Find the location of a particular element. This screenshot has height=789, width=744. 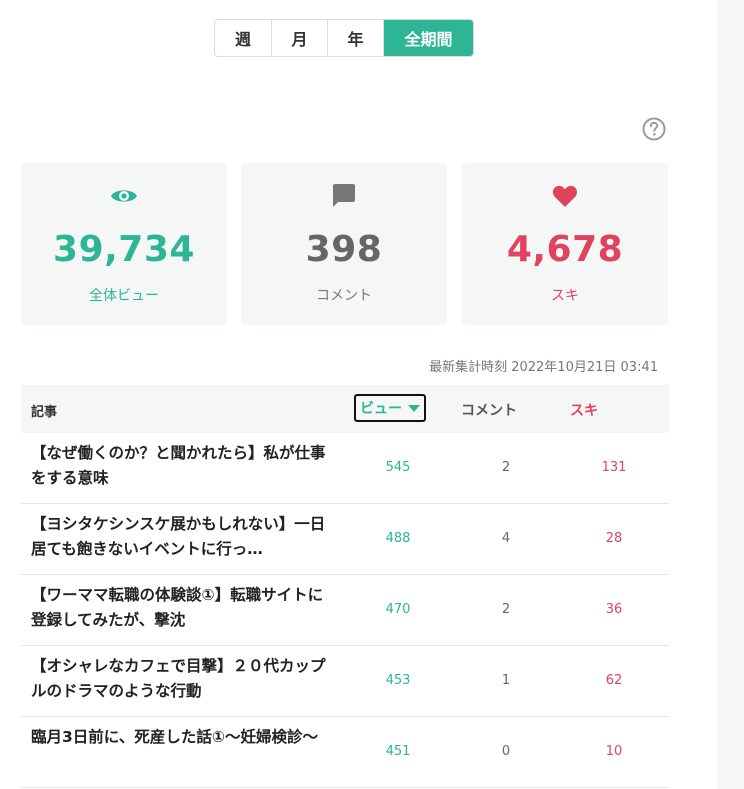

row-views: 470 is located at coordinates (398, 609).